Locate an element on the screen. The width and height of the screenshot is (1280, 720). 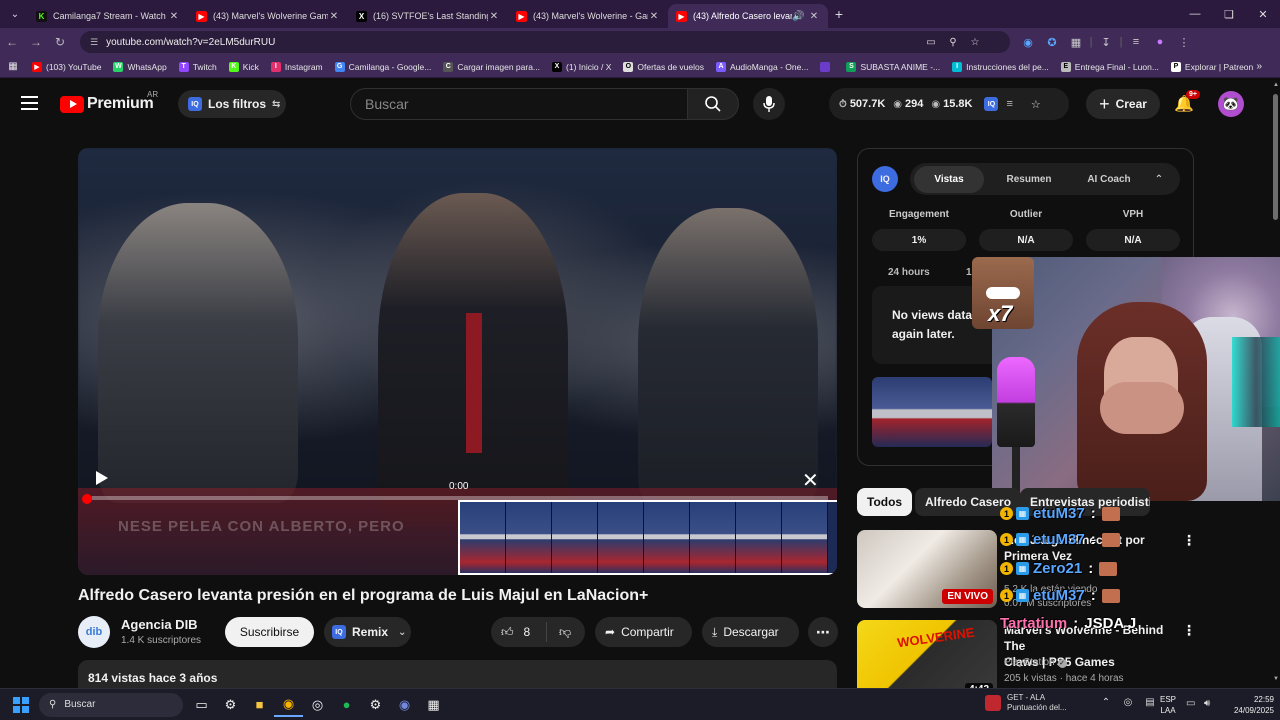
chrome-icon: ◉ is located at coordinates (288, 705).